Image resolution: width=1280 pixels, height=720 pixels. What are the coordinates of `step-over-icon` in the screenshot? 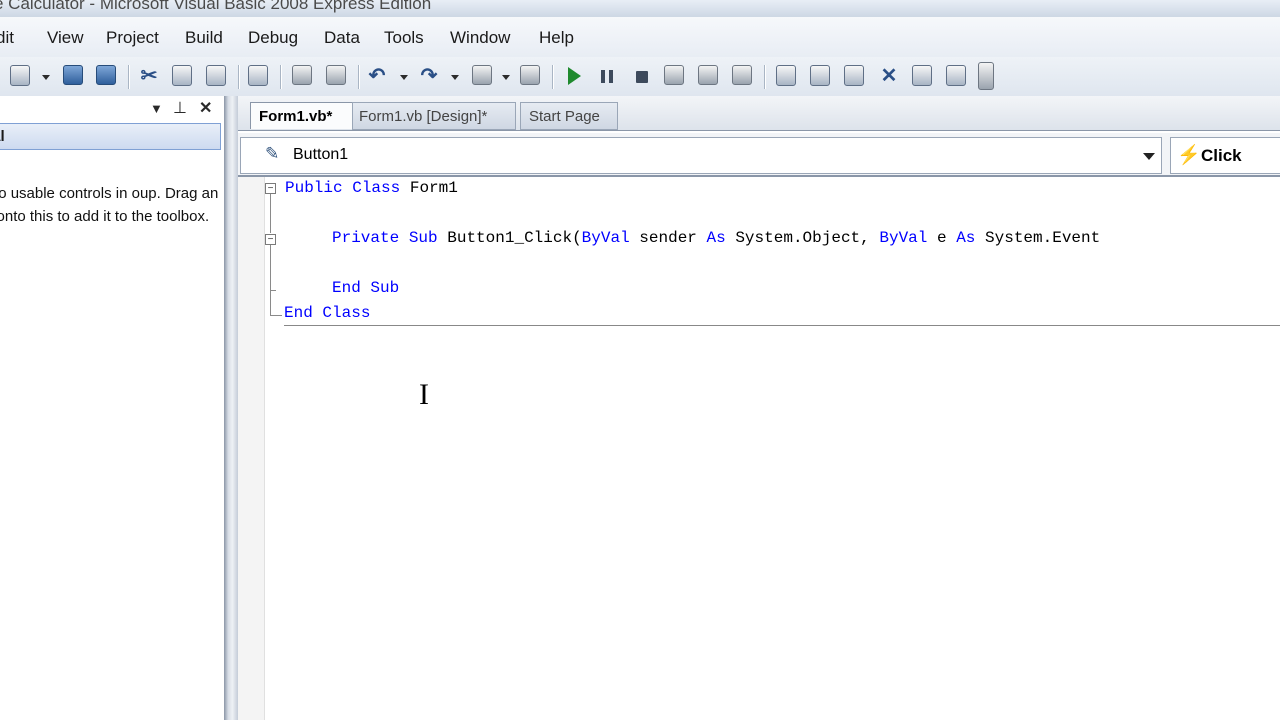 It's located at (708, 75).